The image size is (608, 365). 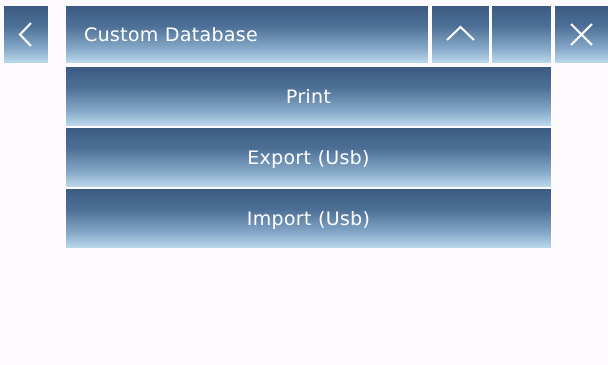 I want to click on page-title: Custom Database, so click(x=171, y=34).